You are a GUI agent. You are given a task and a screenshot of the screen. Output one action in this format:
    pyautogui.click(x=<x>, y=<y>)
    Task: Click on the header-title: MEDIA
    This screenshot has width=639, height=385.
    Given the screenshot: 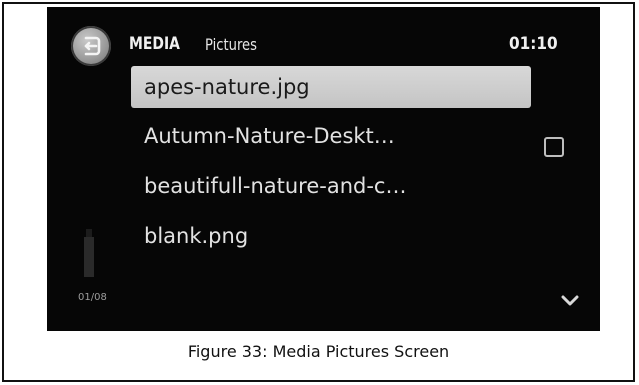 What is the action you would take?
    pyautogui.click(x=154, y=44)
    